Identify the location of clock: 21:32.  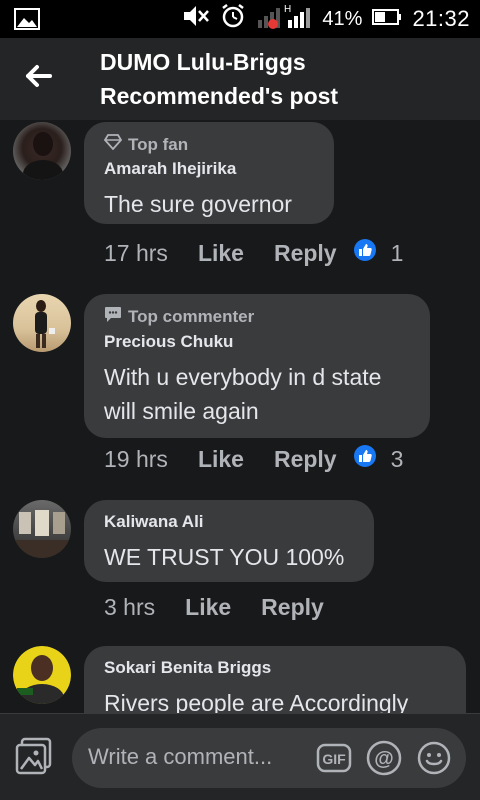
(441, 18).